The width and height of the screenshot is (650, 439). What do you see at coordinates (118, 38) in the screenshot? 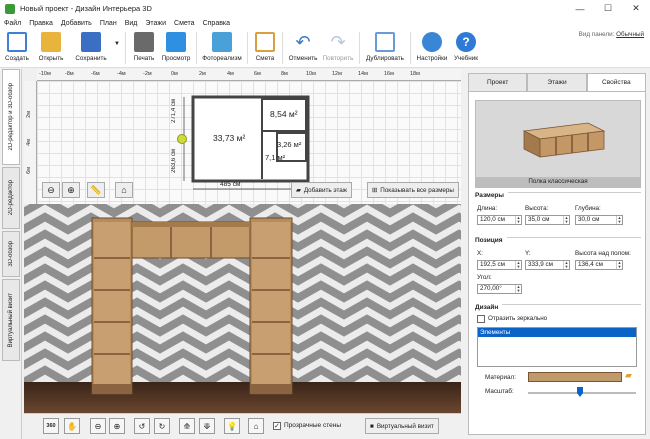
I see `save-dropdown-arrow-icon: ▼` at bounding box center [118, 38].